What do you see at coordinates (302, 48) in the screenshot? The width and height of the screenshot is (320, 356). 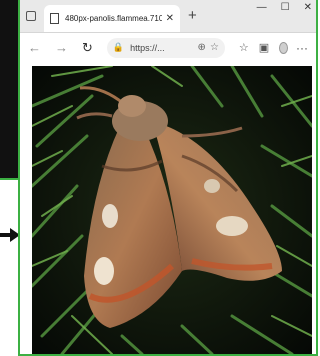 I see `more-icon: ···` at bounding box center [302, 48].